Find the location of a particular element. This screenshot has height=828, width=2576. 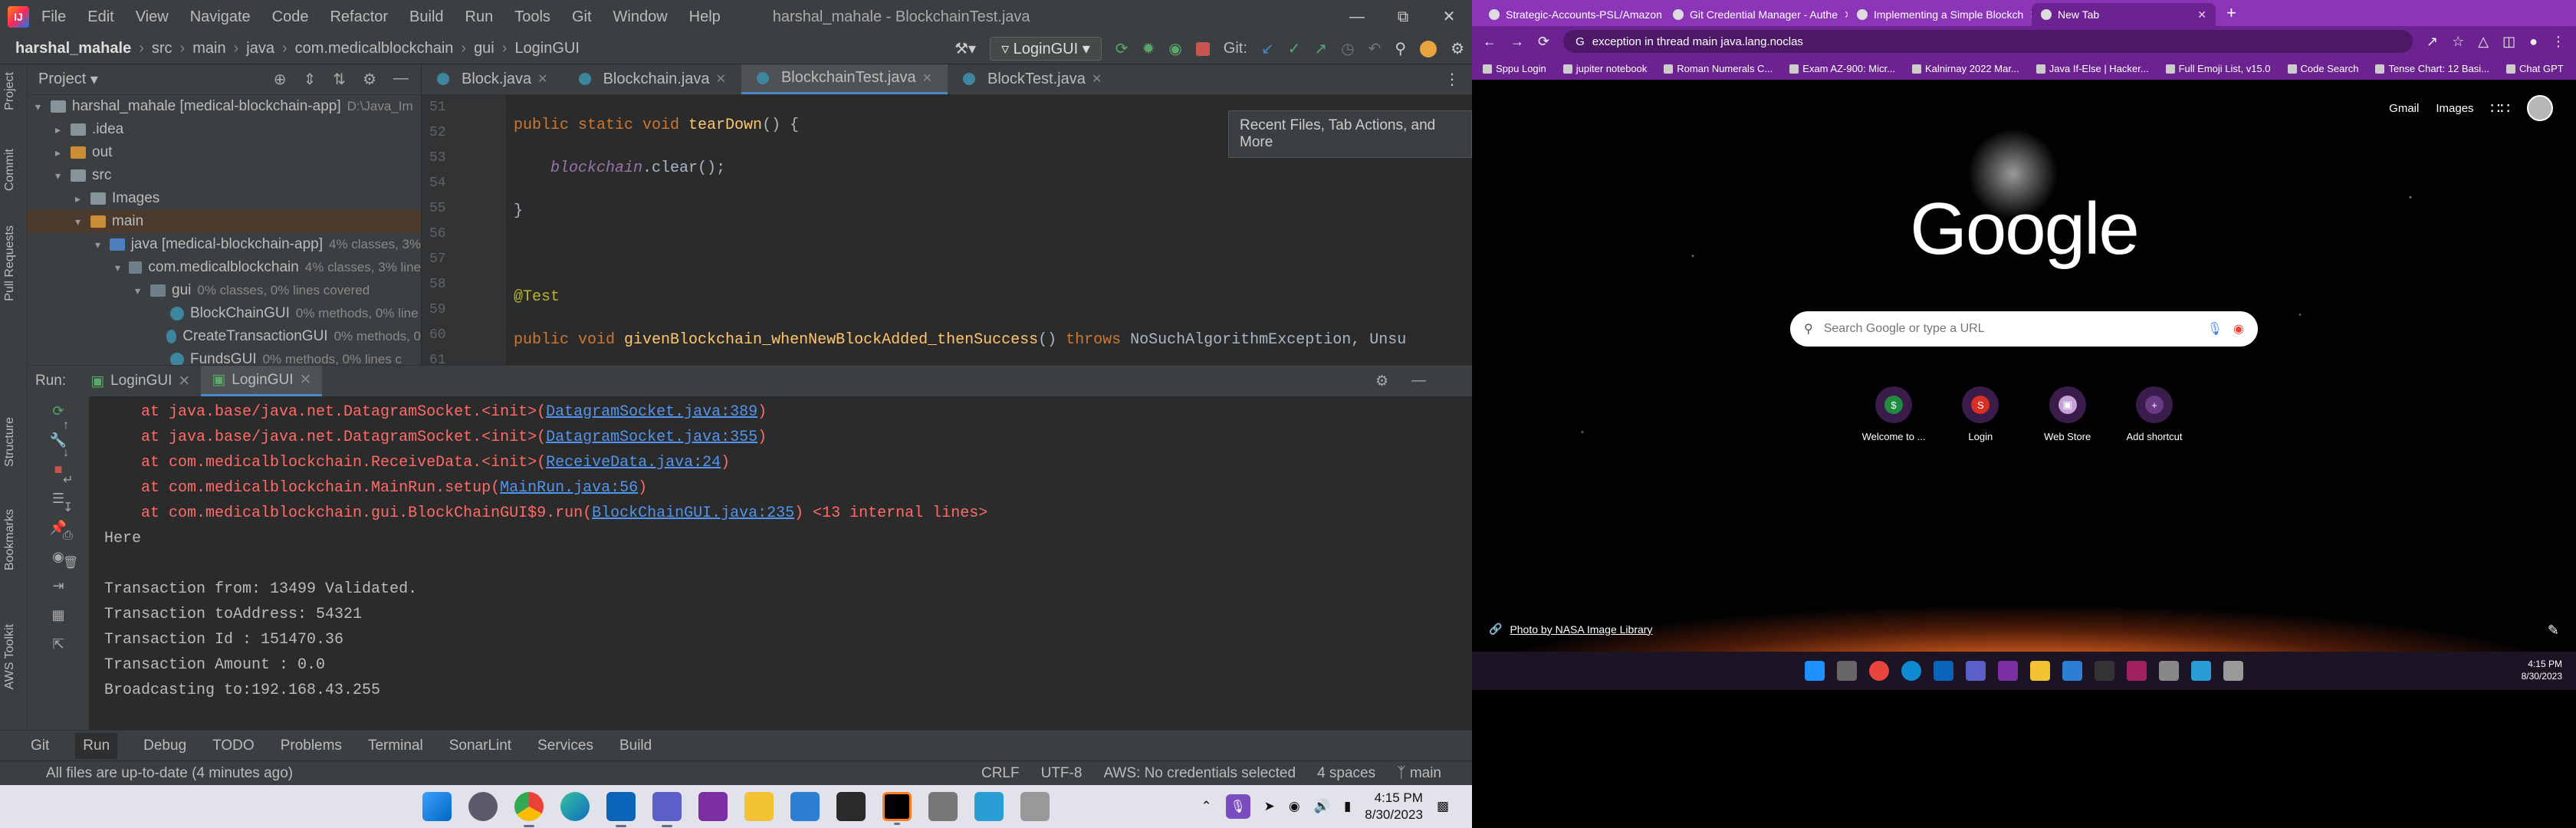

new-tab-icon: + is located at coordinates (2231, 13).